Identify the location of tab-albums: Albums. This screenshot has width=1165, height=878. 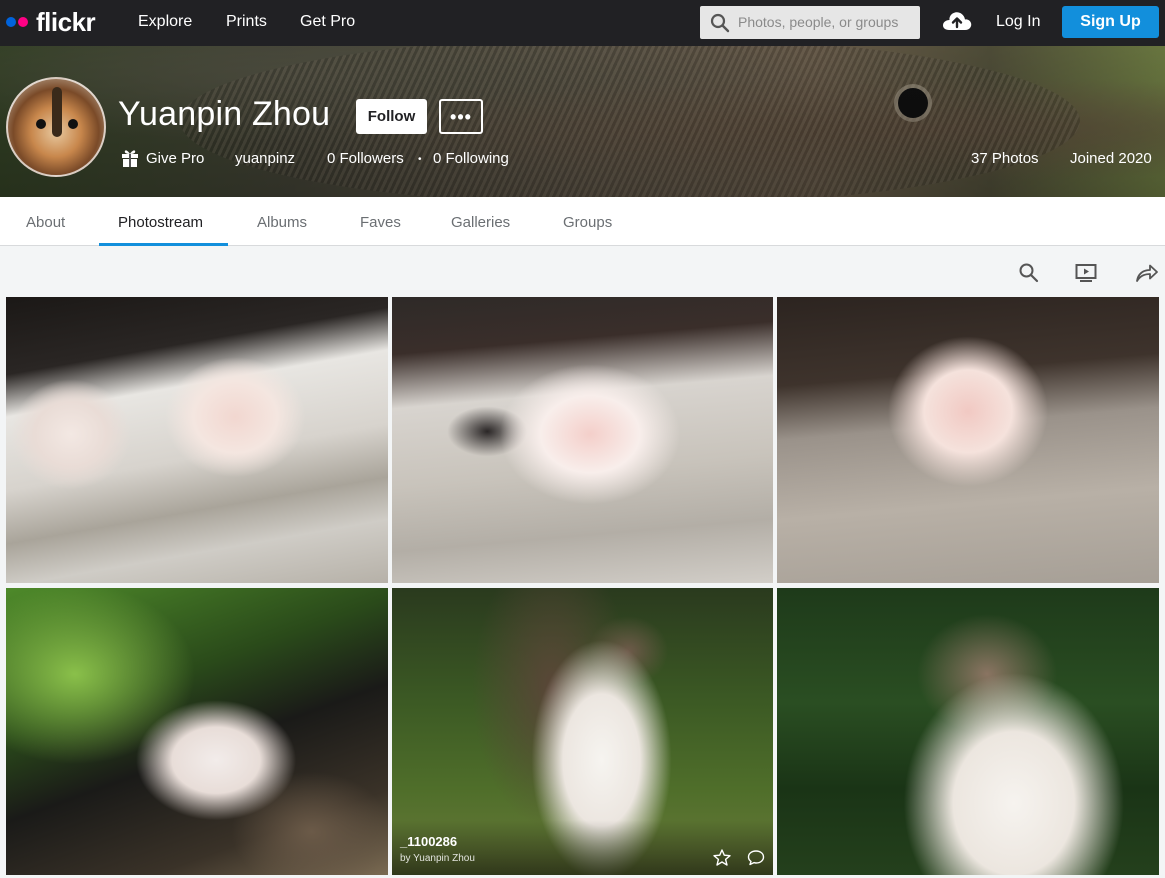
(282, 222).